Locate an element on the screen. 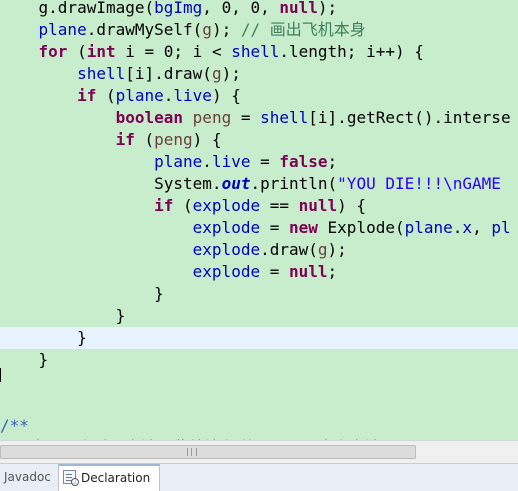  code-token: // 画出飞机本身 is located at coordinates (303, 29).